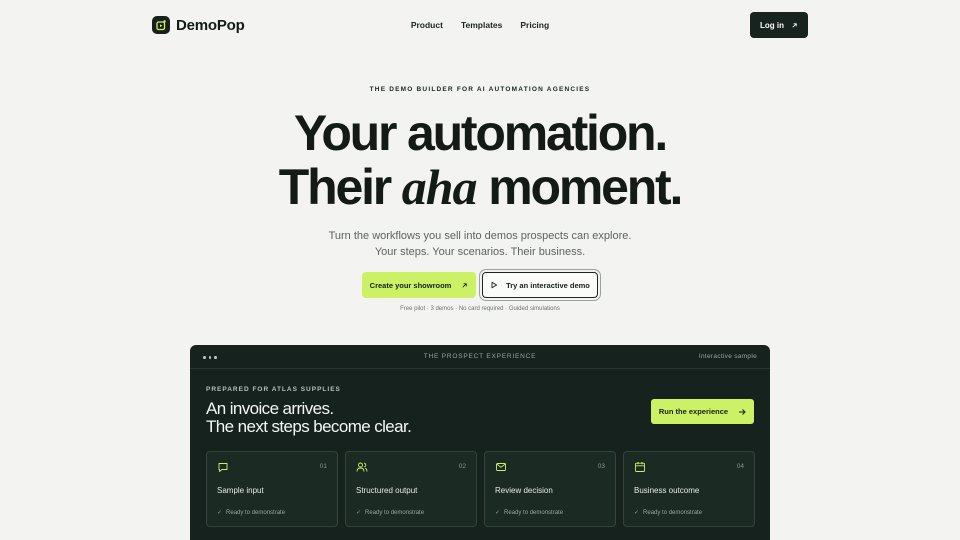  I want to click on step-number: 04, so click(740, 466).